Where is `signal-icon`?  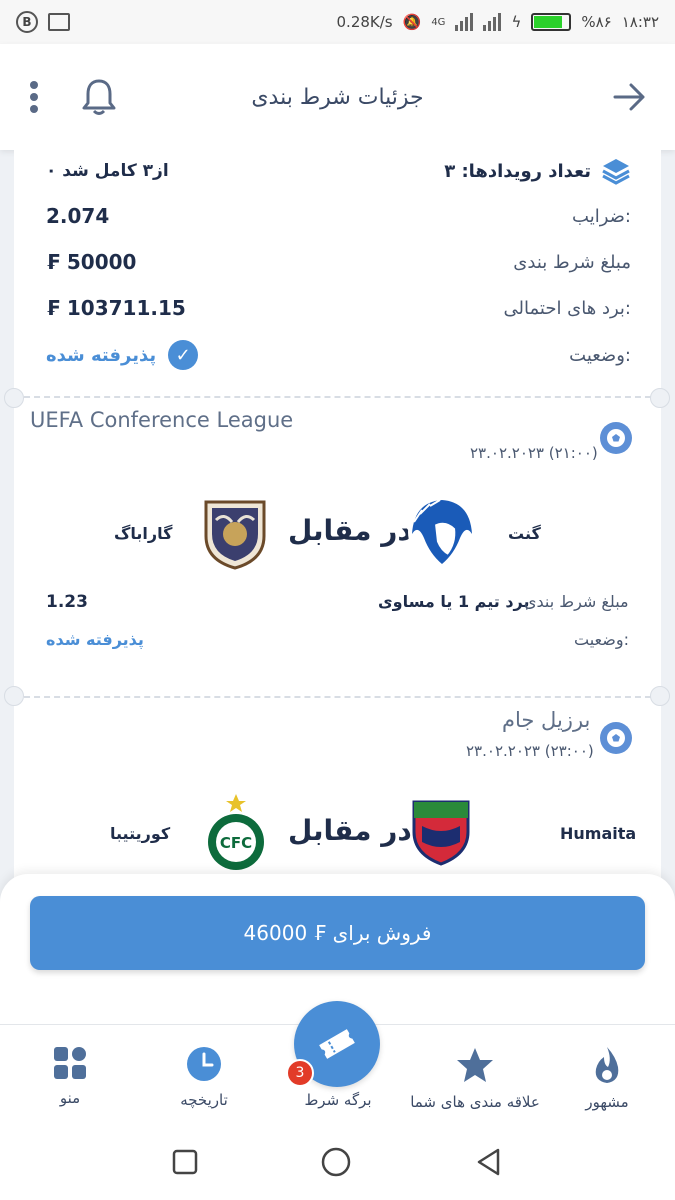 signal-icon is located at coordinates (464, 22).